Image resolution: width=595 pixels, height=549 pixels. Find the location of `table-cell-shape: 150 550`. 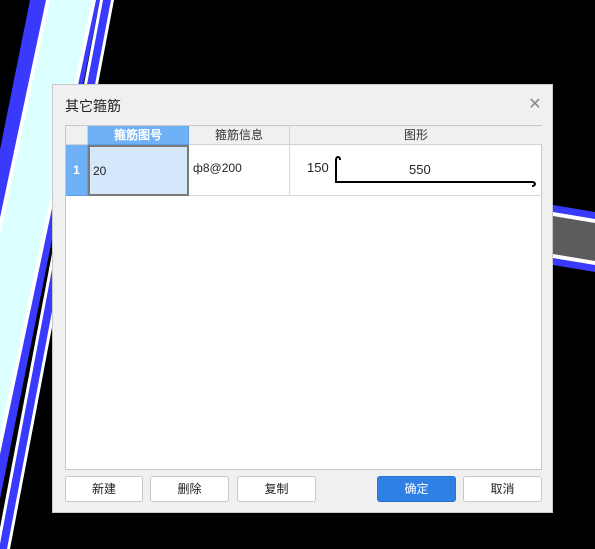

table-cell-shape: 150 550 is located at coordinates (416, 170).